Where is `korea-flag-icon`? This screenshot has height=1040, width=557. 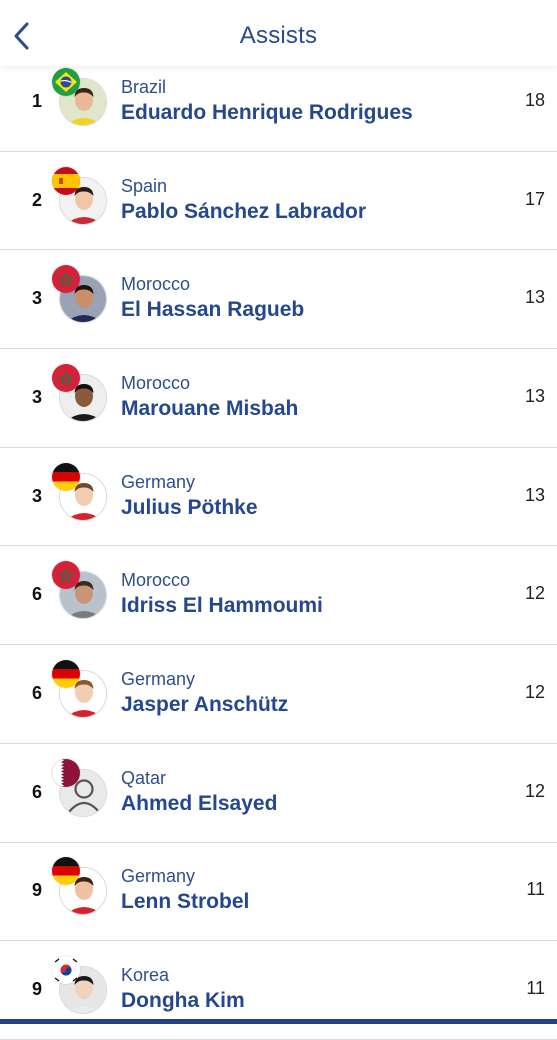 korea-flag-icon is located at coordinates (66, 970).